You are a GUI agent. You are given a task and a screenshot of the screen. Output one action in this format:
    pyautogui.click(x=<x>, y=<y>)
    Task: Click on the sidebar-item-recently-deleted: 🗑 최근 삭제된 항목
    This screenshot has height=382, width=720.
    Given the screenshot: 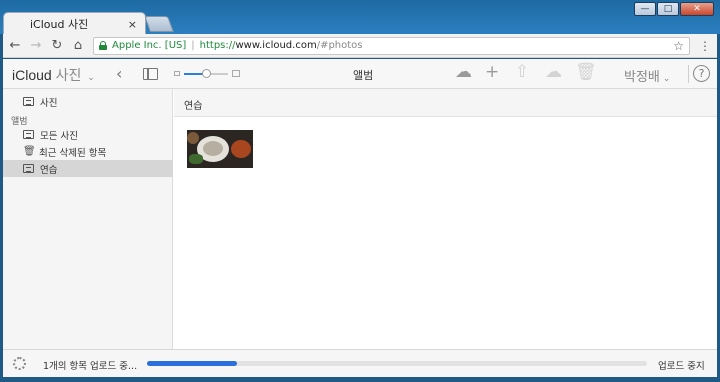 What is the action you would take?
    pyautogui.click(x=88, y=151)
    